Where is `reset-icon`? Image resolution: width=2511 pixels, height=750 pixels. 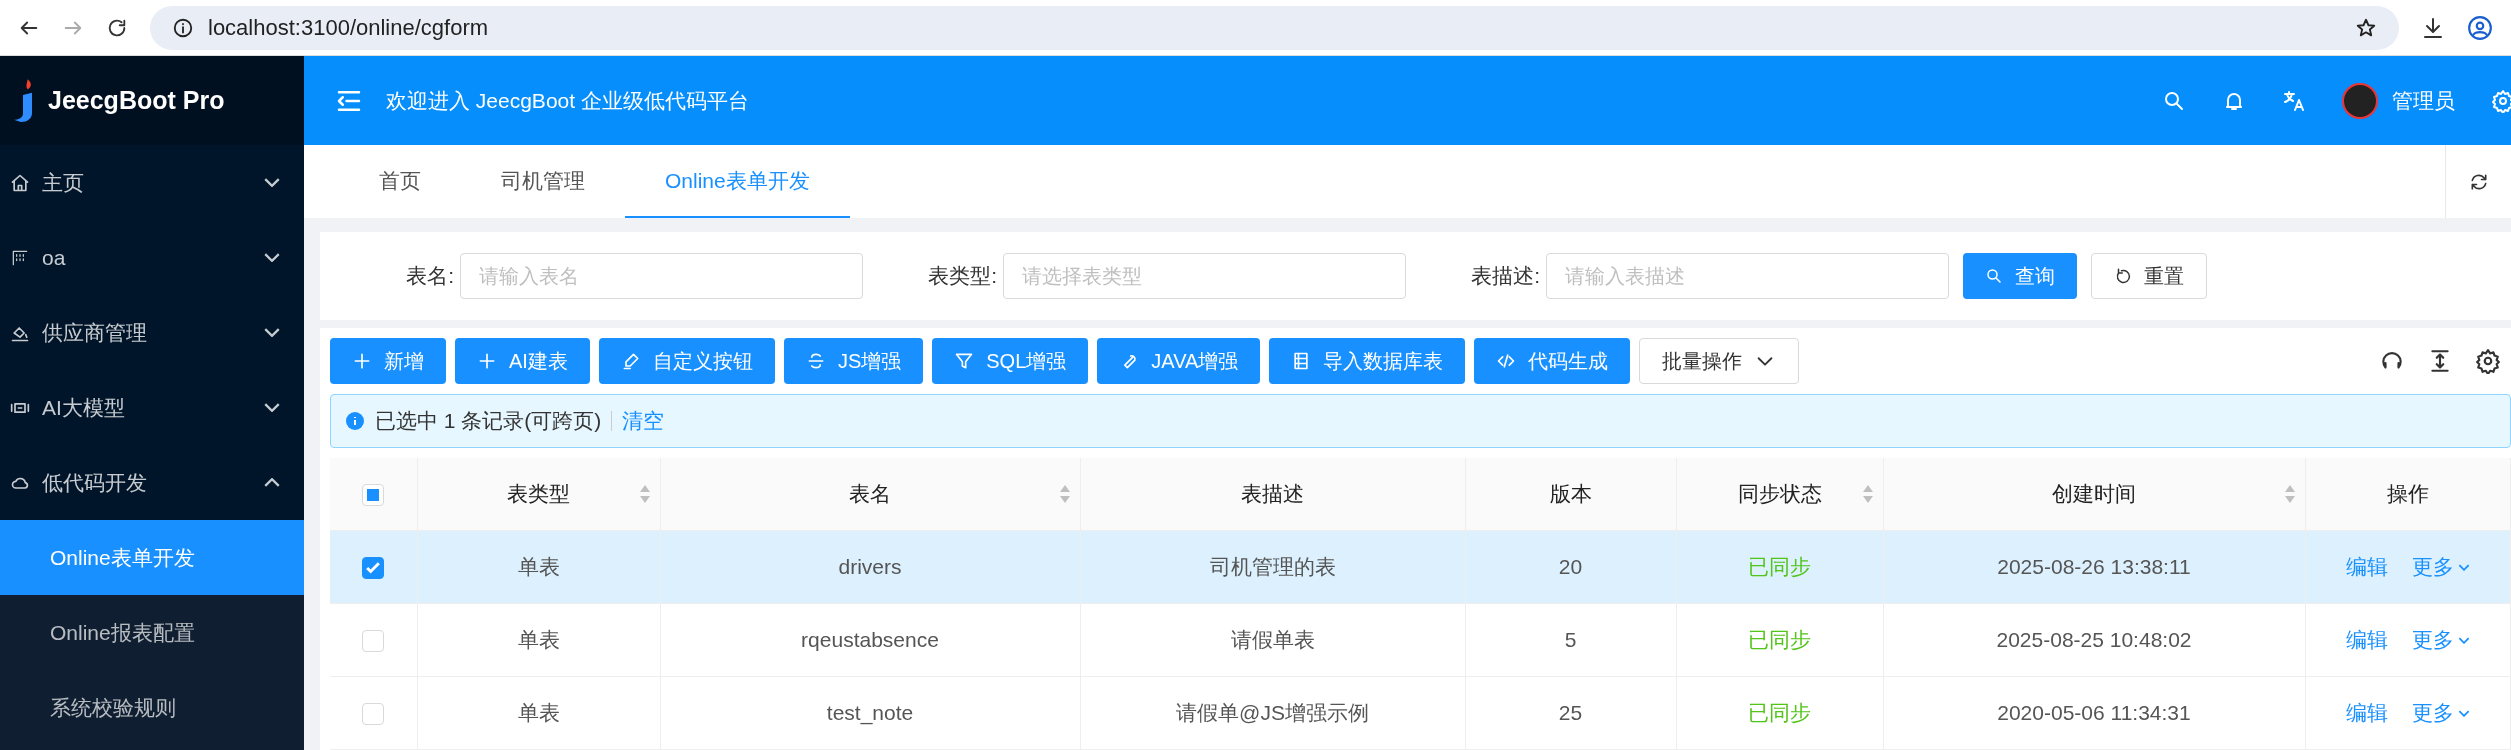
reset-icon is located at coordinates (2123, 276).